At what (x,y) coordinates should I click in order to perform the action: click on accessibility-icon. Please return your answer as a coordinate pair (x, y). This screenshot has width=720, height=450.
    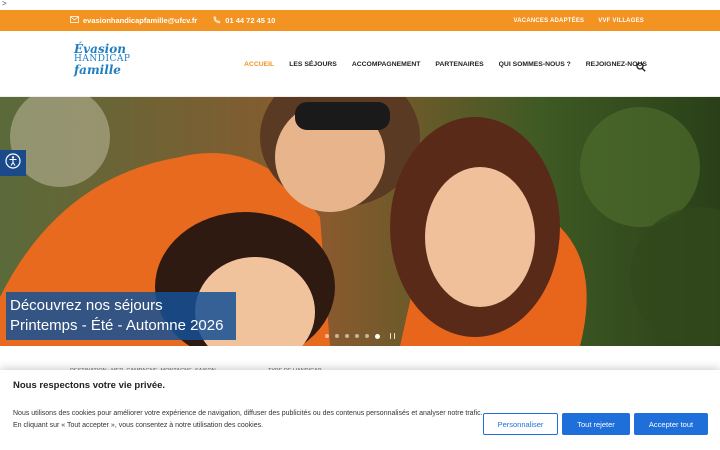
    Looking at the image, I should click on (13, 163).